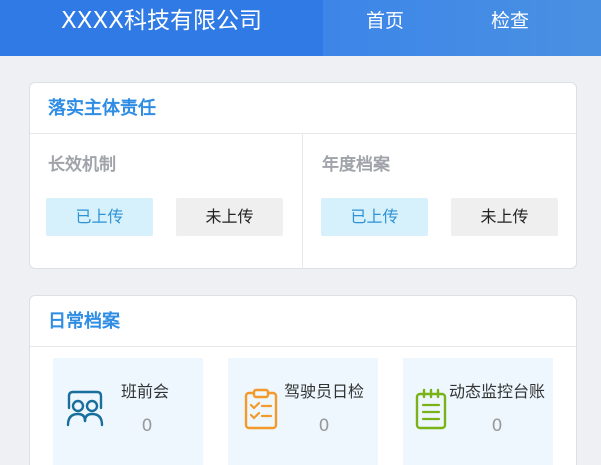 The width and height of the screenshot is (601, 465). I want to click on tile-dynamic-monitoring-ledger: 动态监控台账 0, so click(478, 411).